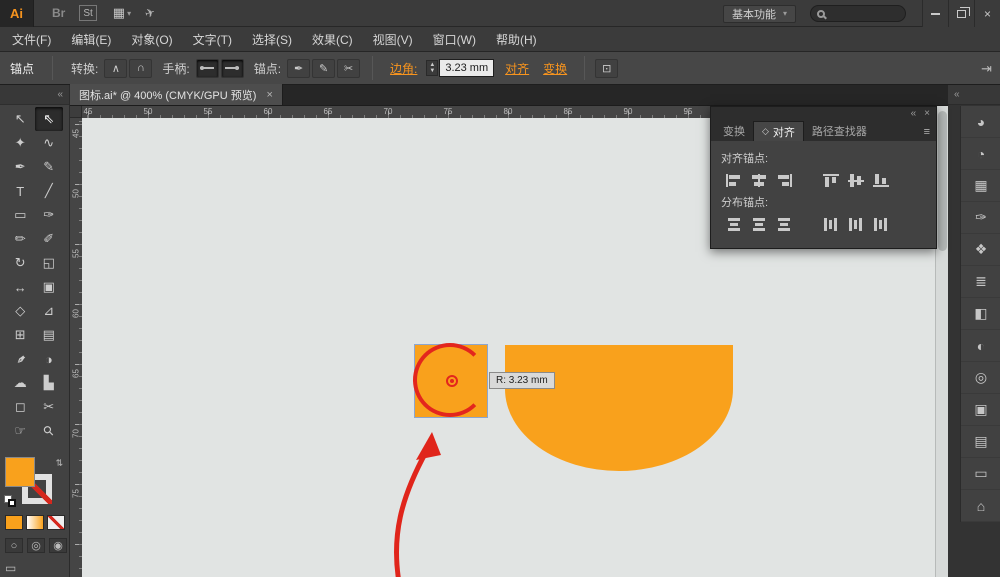 The height and width of the screenshot is (577, 1000). I want to click on stepper-down-icon: ▼, so click(432, 71).